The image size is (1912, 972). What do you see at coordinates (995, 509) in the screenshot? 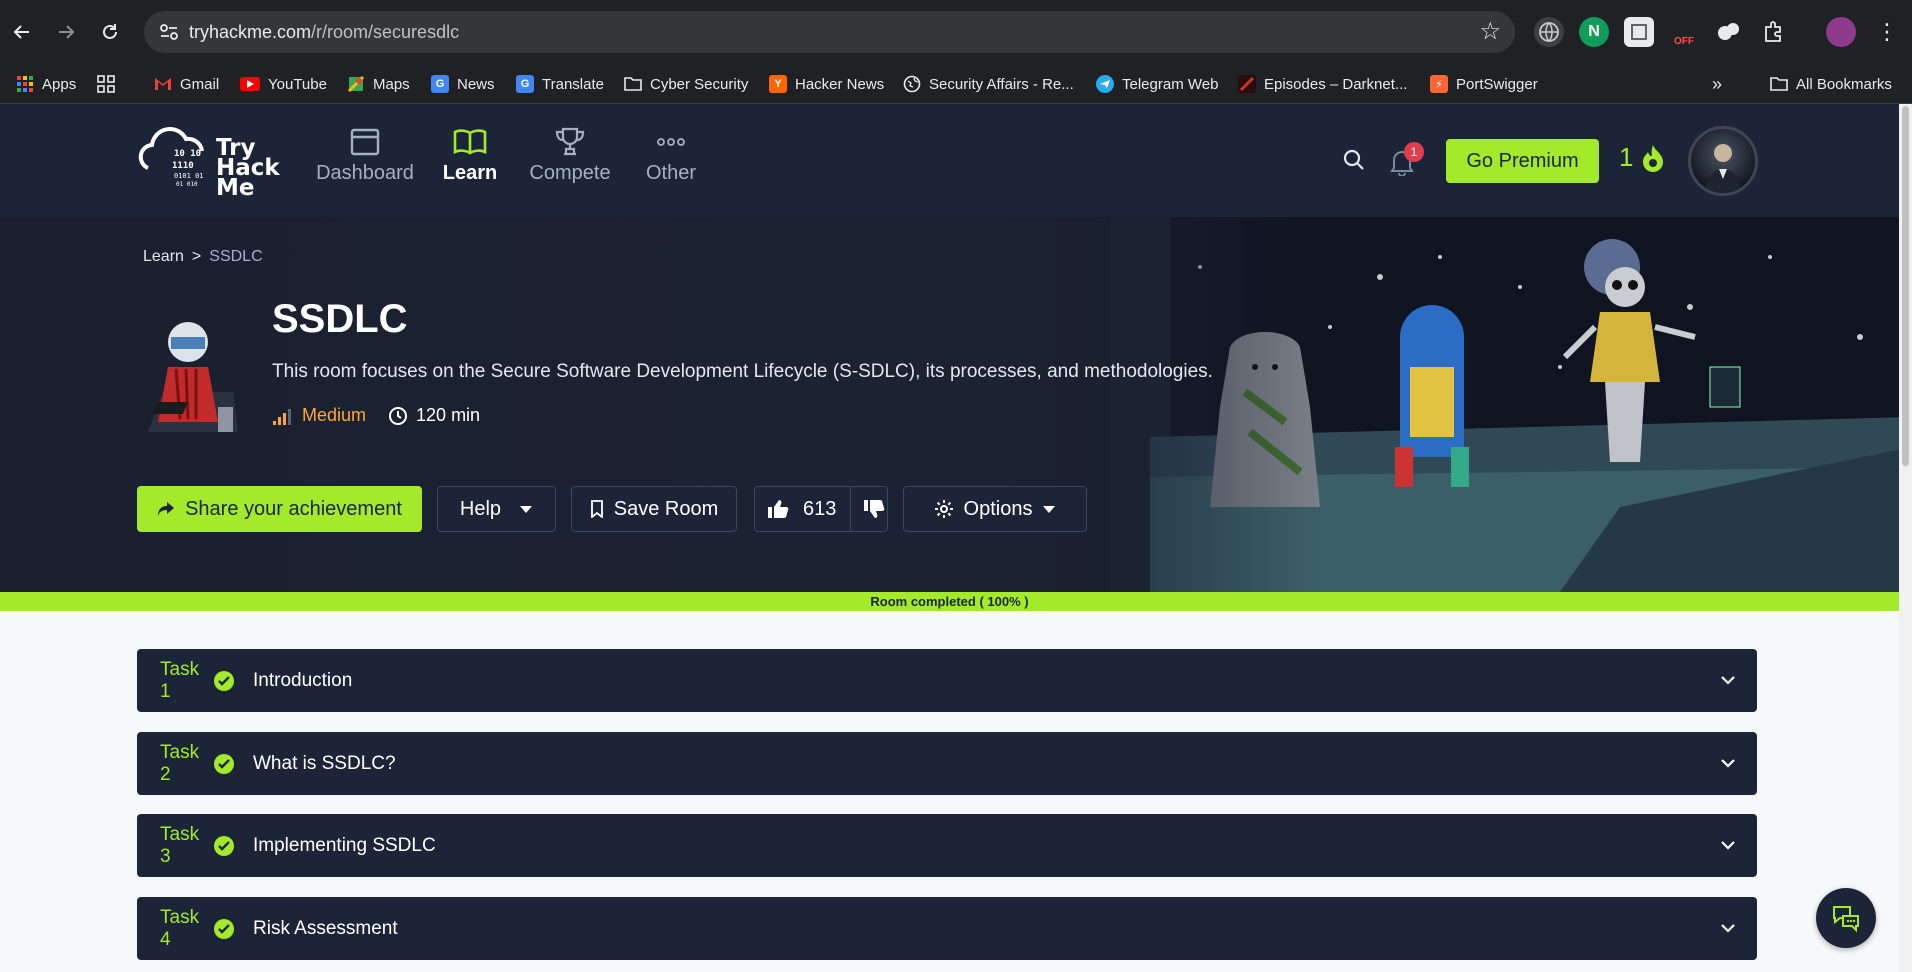
I see `options-dropdown-button: Options` at bounding box center [995, 509].